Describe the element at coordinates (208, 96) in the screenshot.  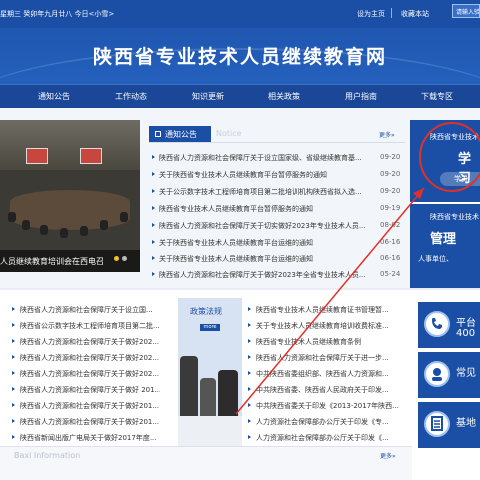
I see `nav-item-knowledge: 知识更新` at that location.